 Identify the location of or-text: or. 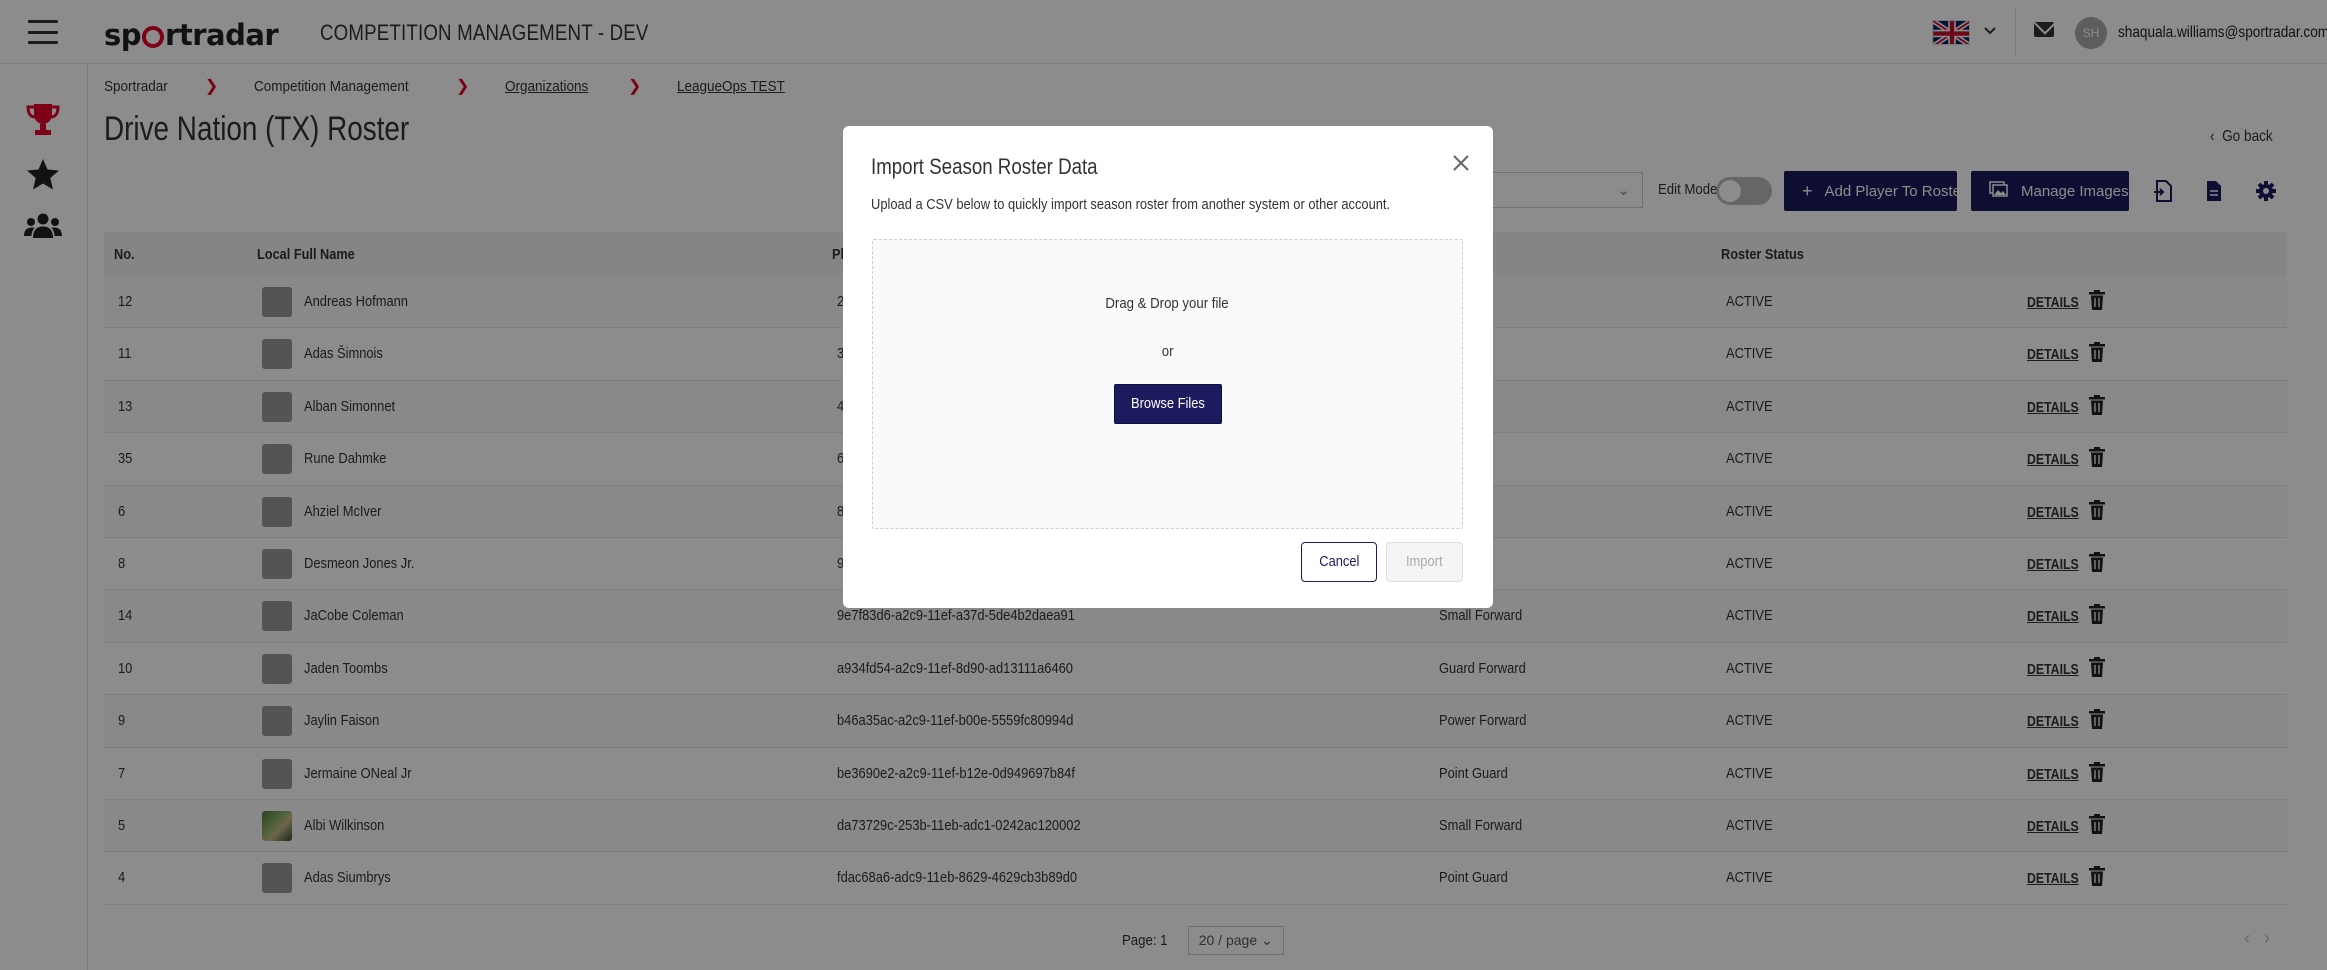
(1167, 351).